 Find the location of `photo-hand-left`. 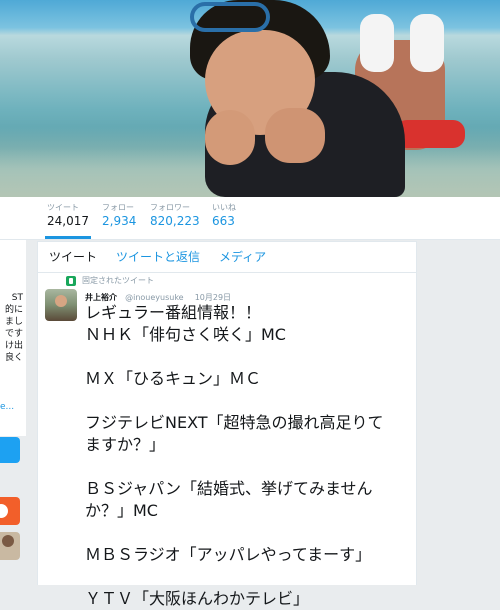

photo-hand-left is located at coordinates (230, 137).